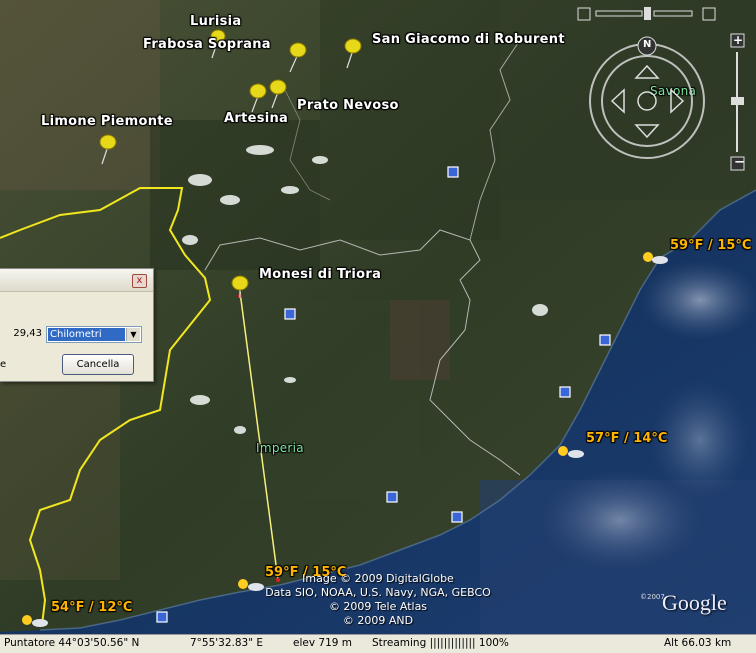 The width and height of the screenshot is (756, 653). Describe the element at coordinates (646, 14) in the screenshot. I see `look-around-toolbar` at that location.